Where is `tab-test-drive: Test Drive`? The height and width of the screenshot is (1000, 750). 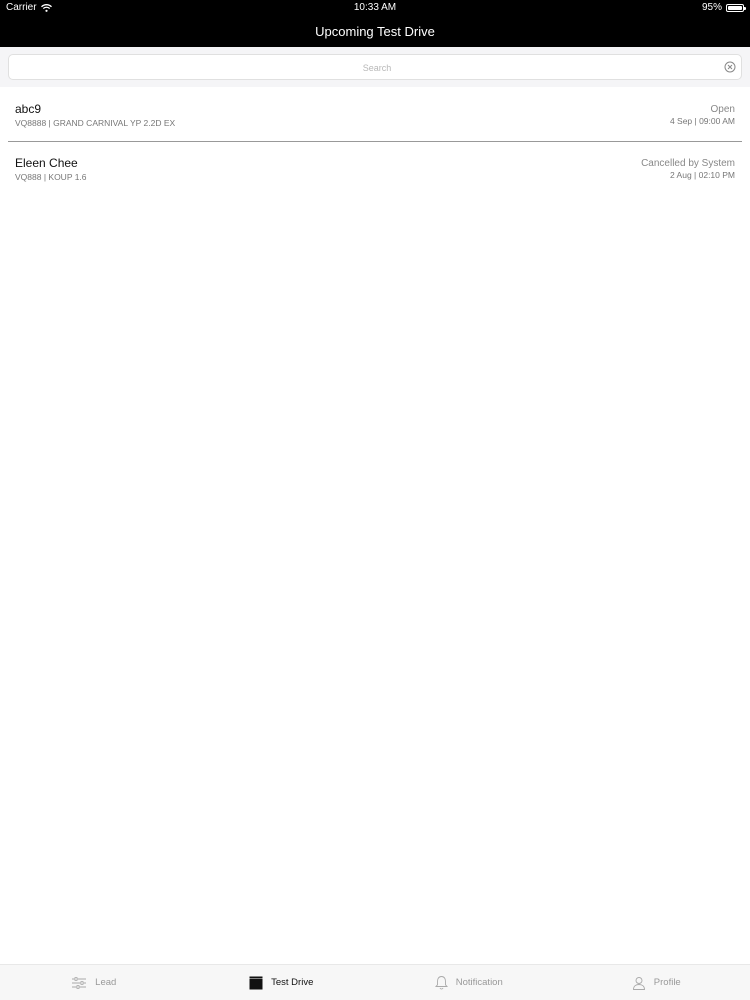 tab-test-drive: Test Drive is located at coordinates (282, 982).